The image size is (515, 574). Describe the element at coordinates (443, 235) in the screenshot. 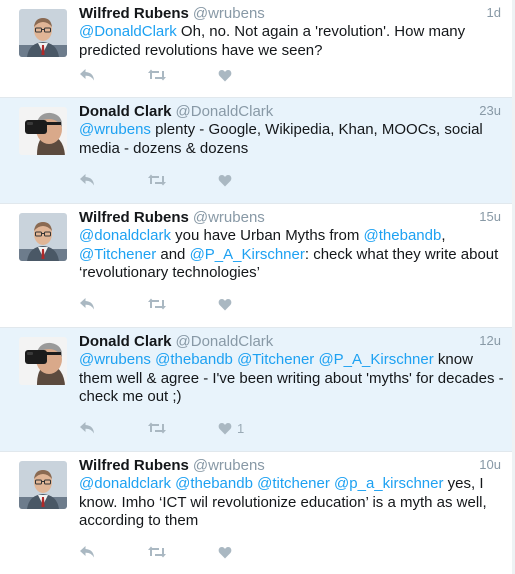

I see `tweet-text-segment: ,` at that location.